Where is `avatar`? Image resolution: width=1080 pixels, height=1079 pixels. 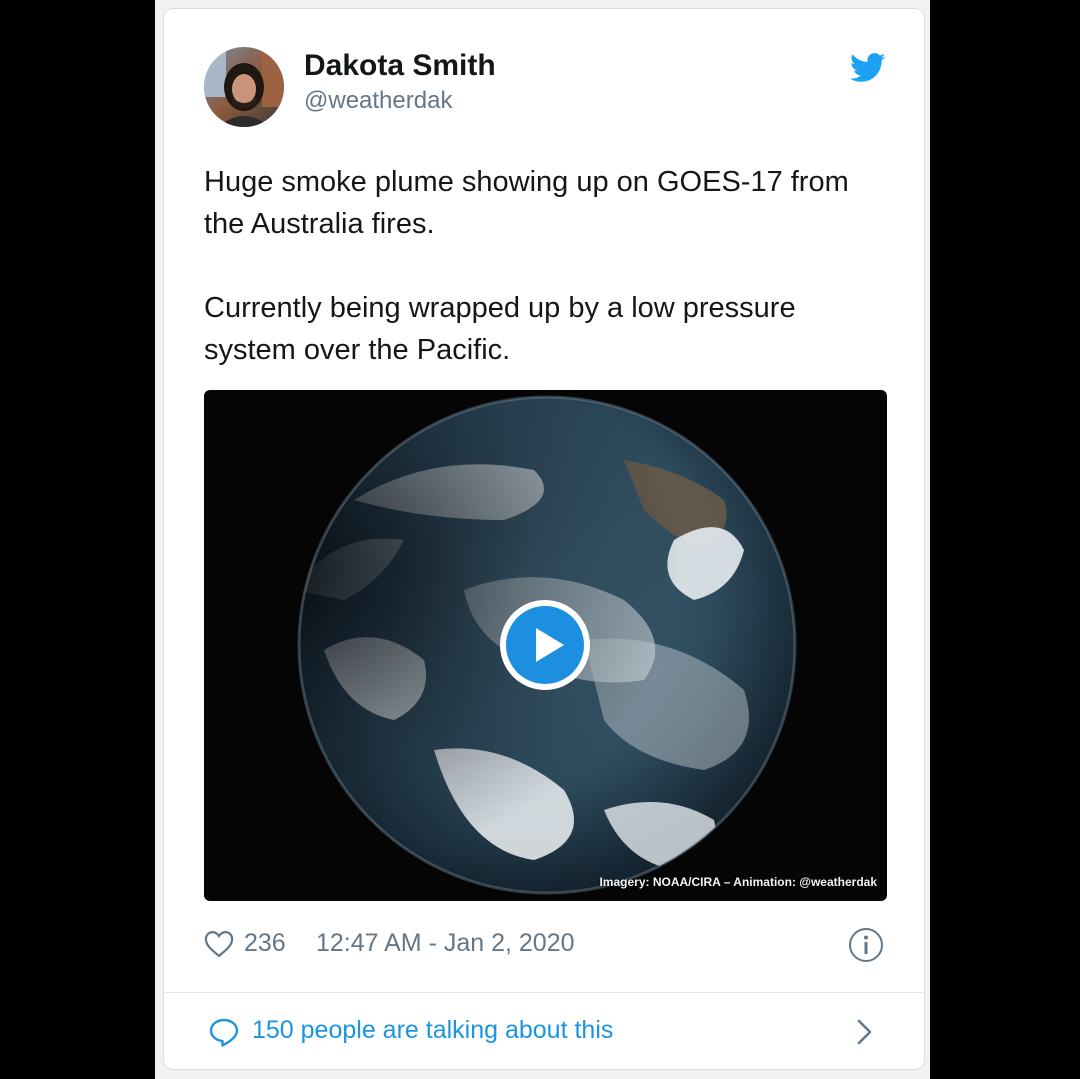 avatar is located at coordinates (244, 87).